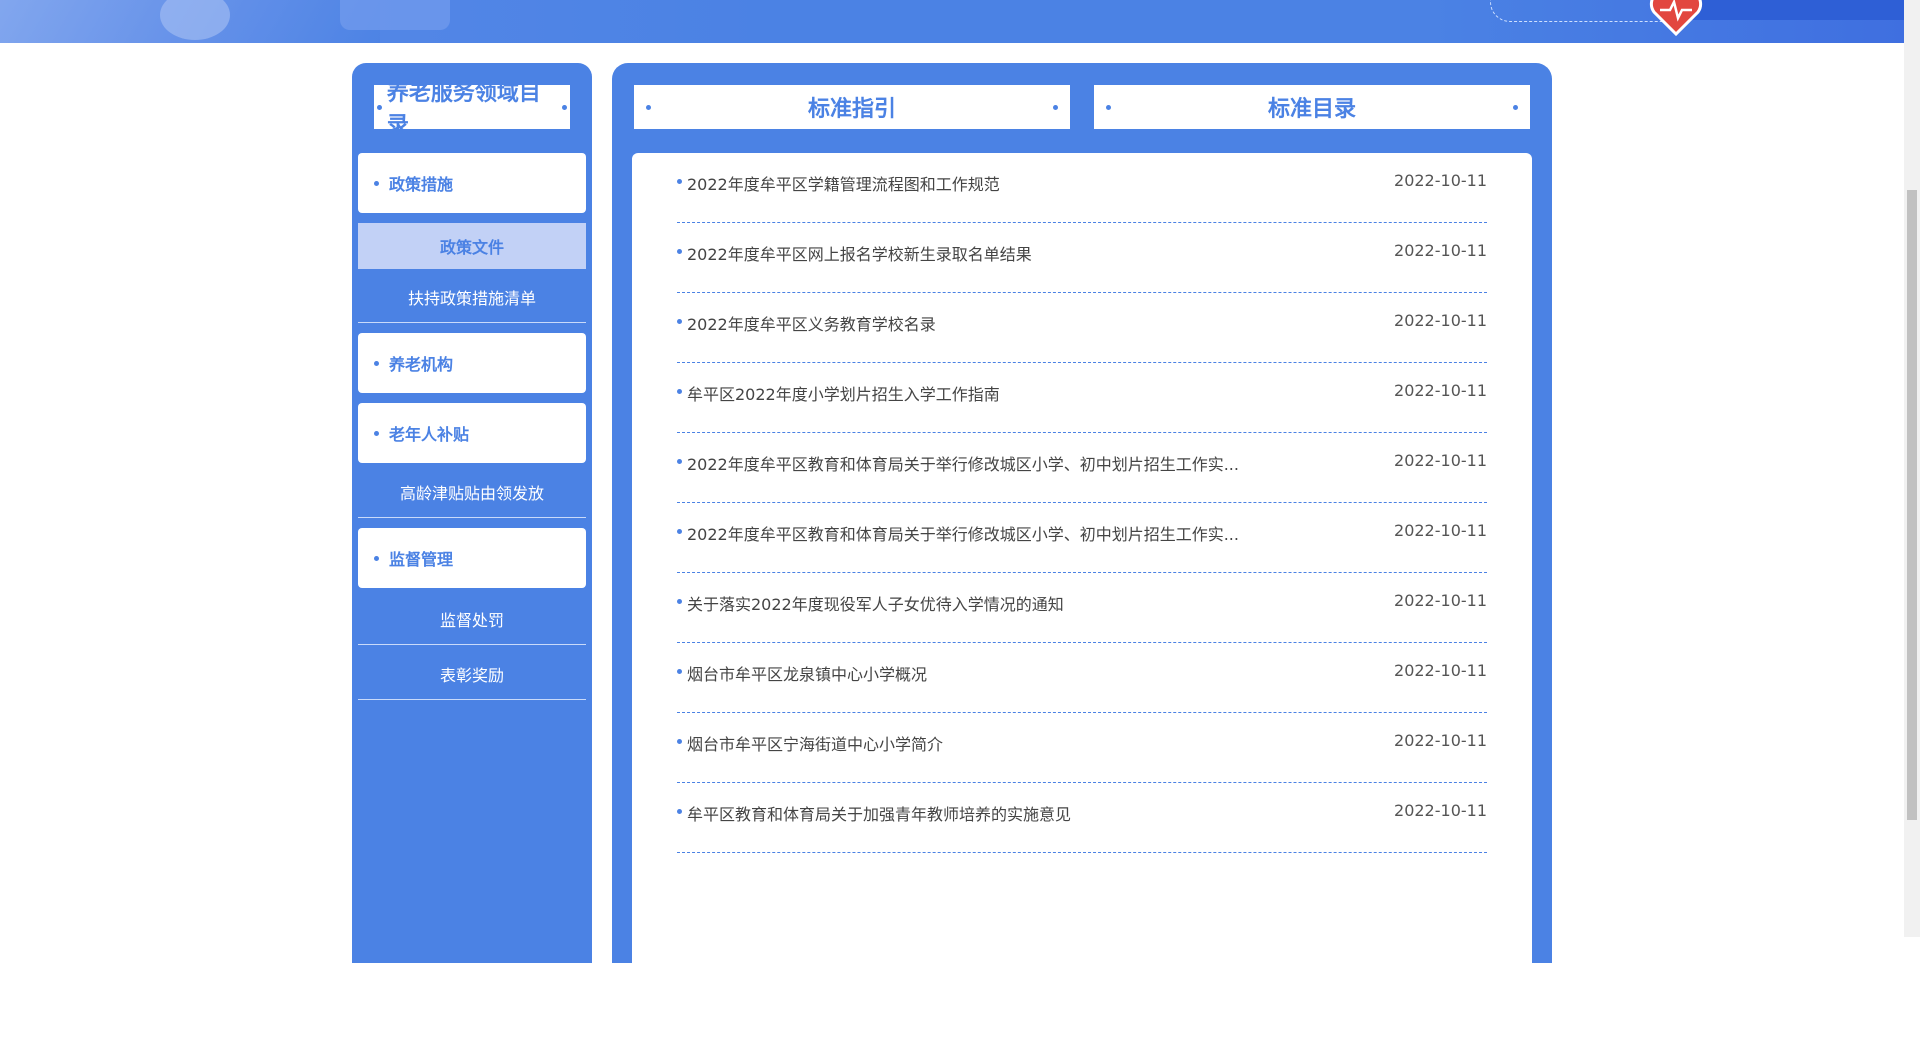  I want to click on article-title-link: 2022年度牟平区网上报名学校新生录取名单结果, so click(859, 253).